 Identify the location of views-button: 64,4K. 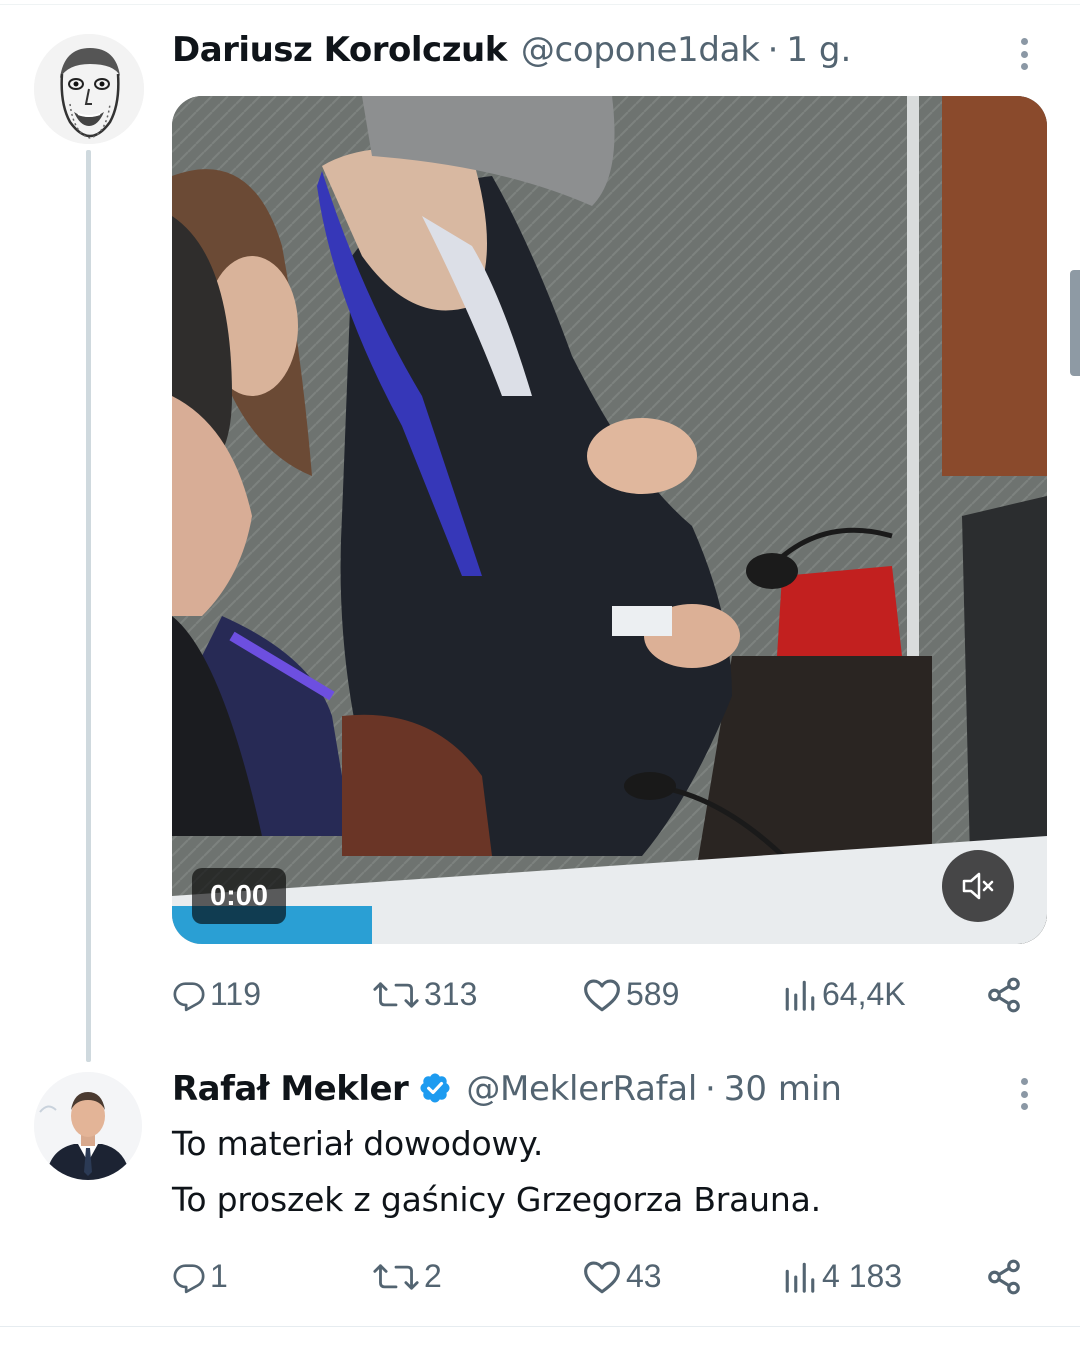
(844, 994).